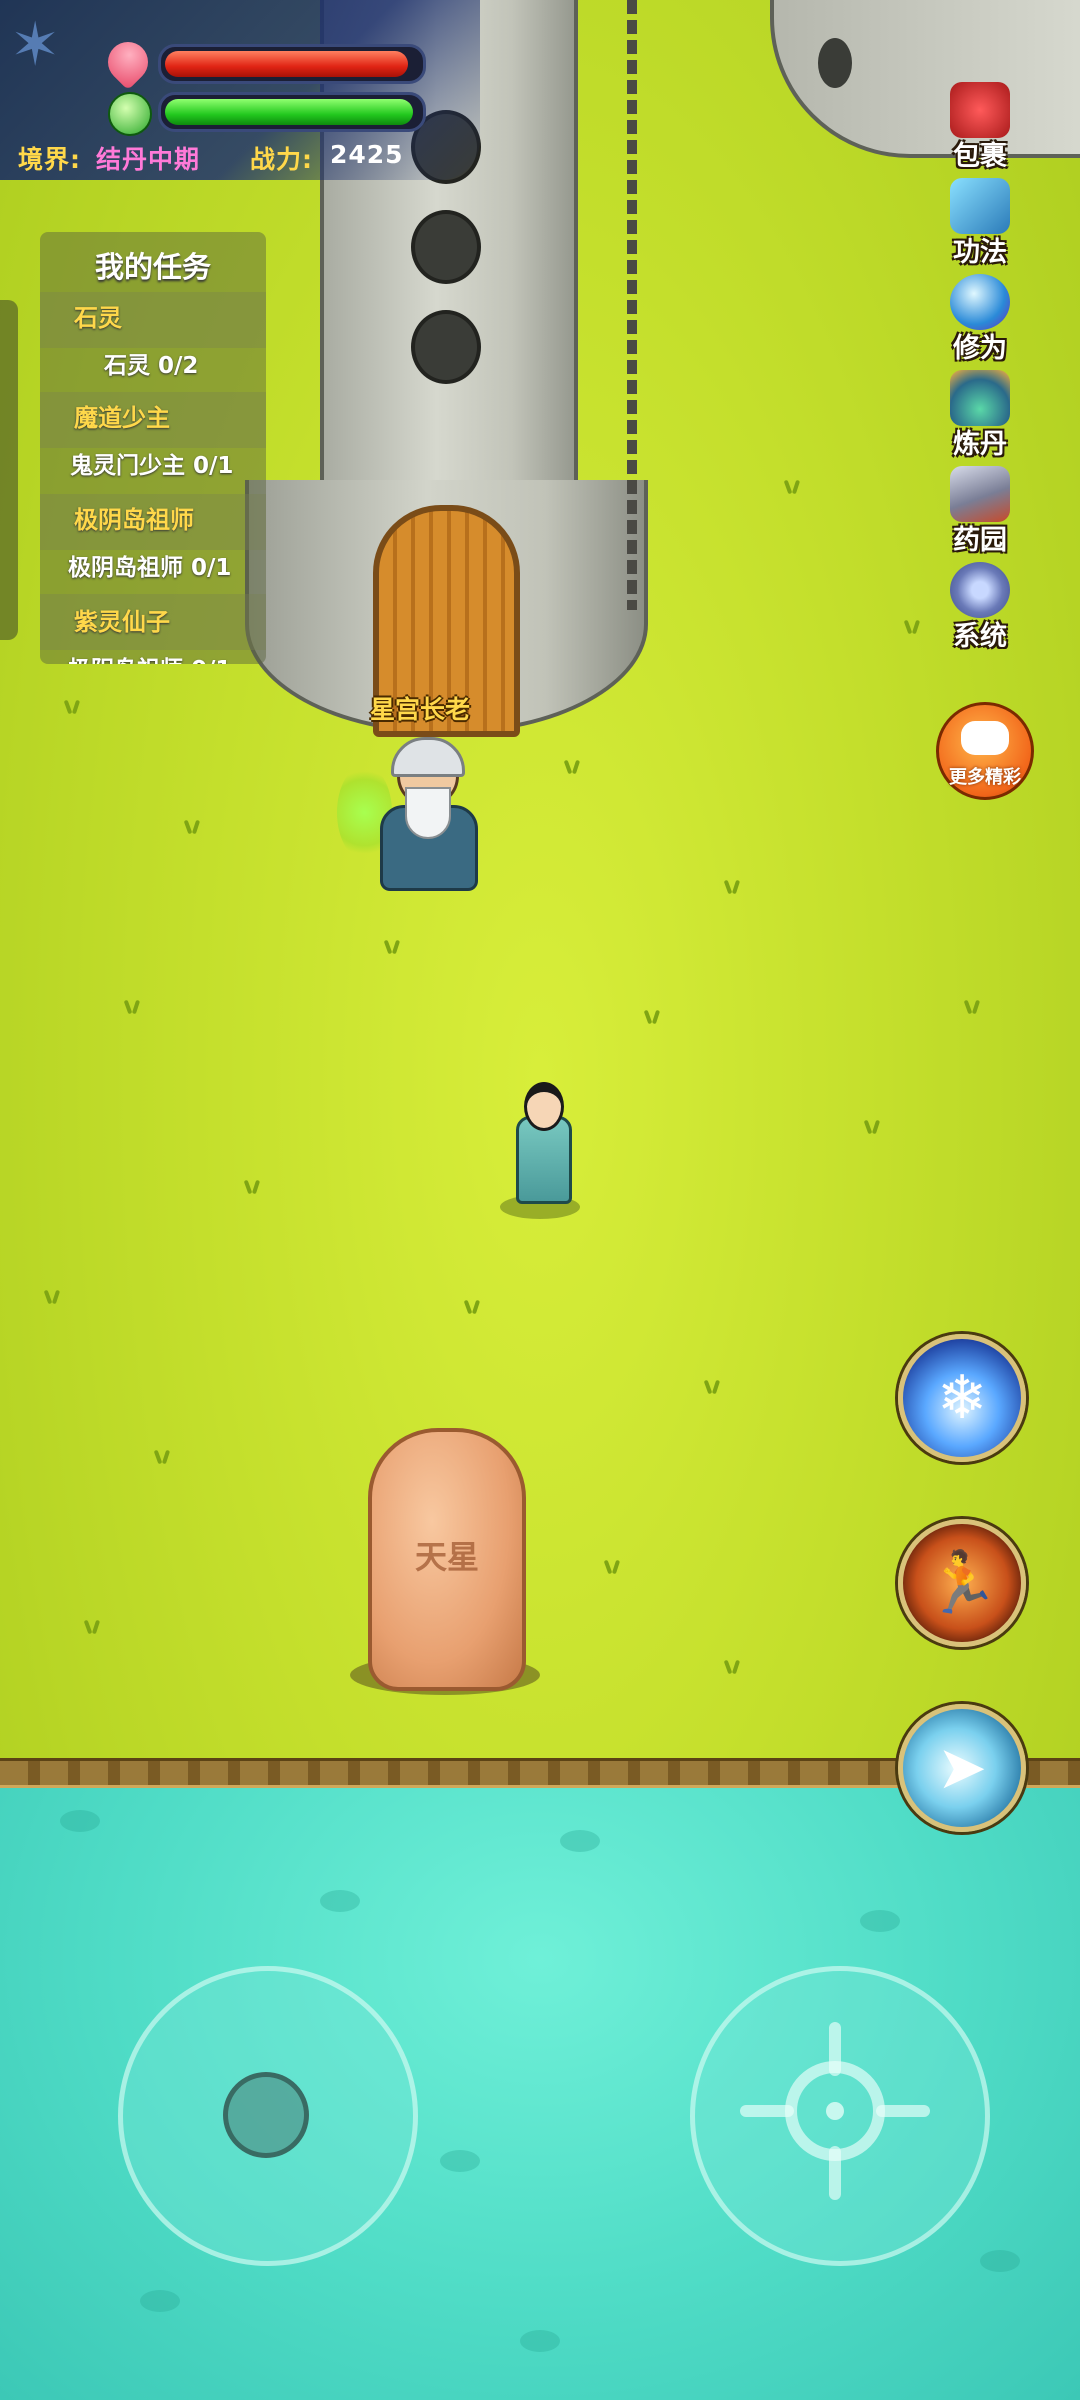 Image resolution: width=1080 pixels, height=2400 pixels. I want to click on ice-crystal-icon: ❄, so click(962, 1398).